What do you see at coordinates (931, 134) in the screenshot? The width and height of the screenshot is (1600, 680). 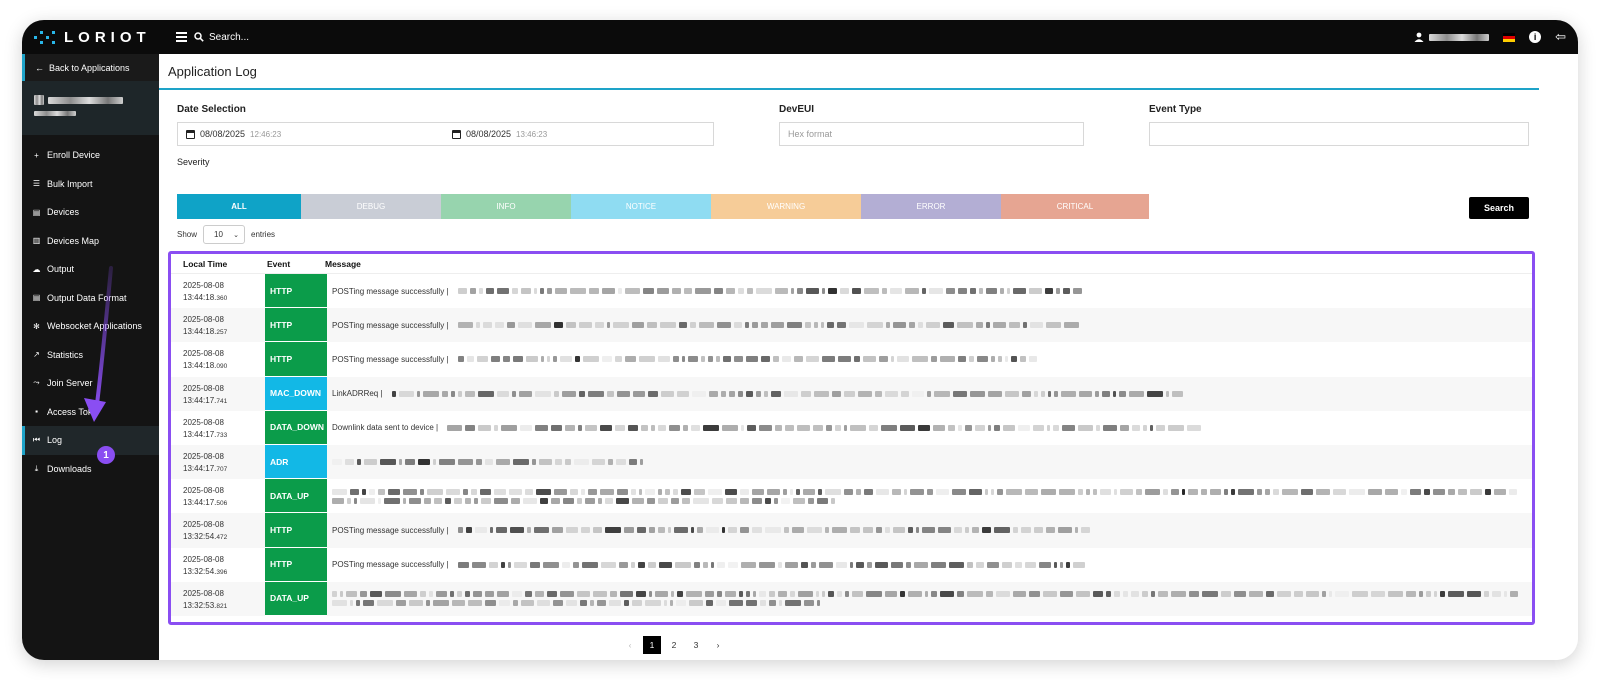 I see `deveui-input: Hex format` at bounding box center [931, 134].